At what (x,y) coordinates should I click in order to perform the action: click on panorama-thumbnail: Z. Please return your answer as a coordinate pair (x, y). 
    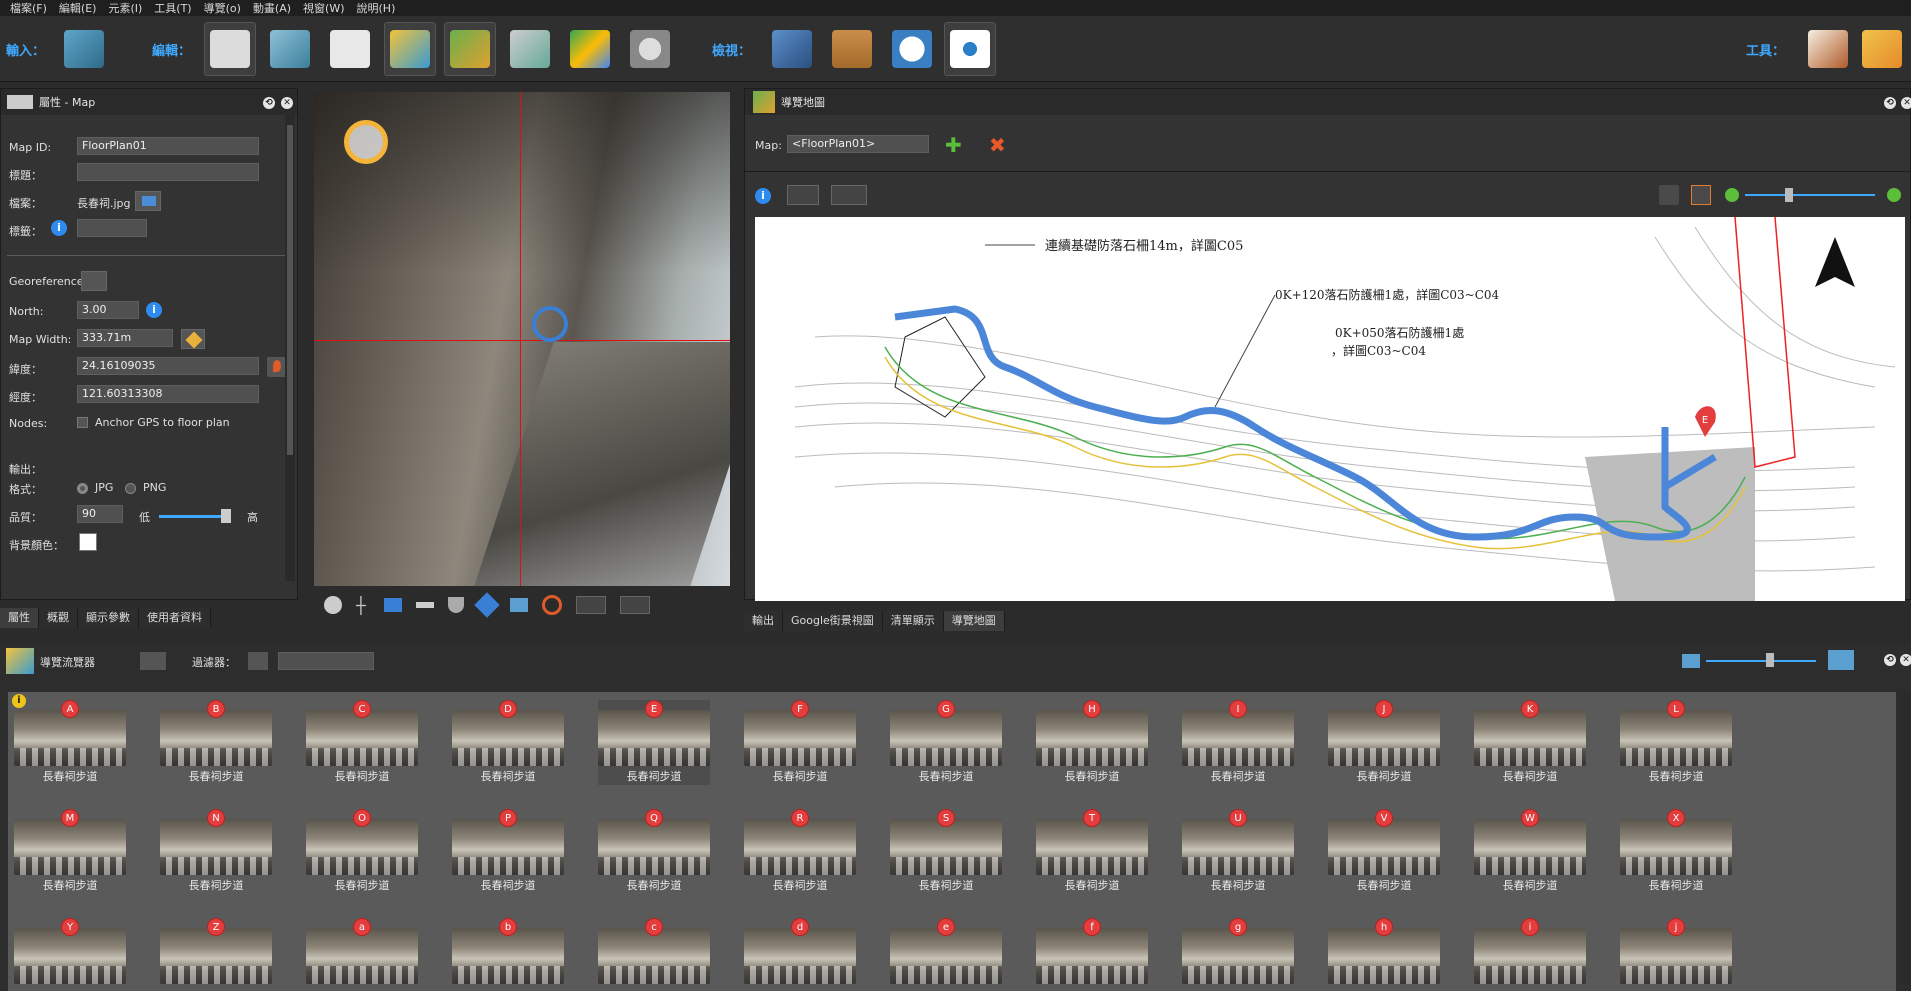
    Looking at the image, I should click on (216, 954).